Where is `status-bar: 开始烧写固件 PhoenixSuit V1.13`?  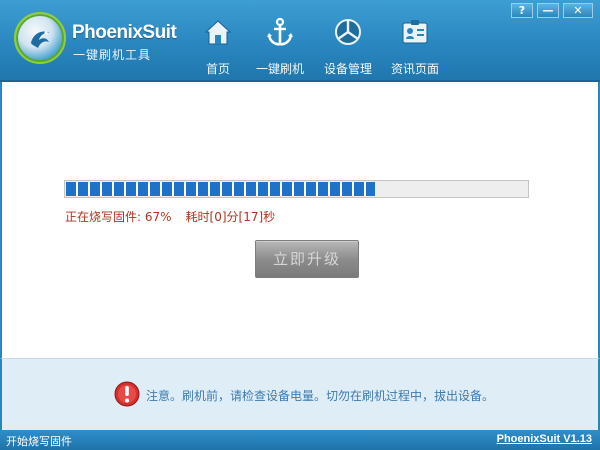
status-bar: 开始烧写固件 PhoenixSuit V1.13 is located at coordinates (300, 440).